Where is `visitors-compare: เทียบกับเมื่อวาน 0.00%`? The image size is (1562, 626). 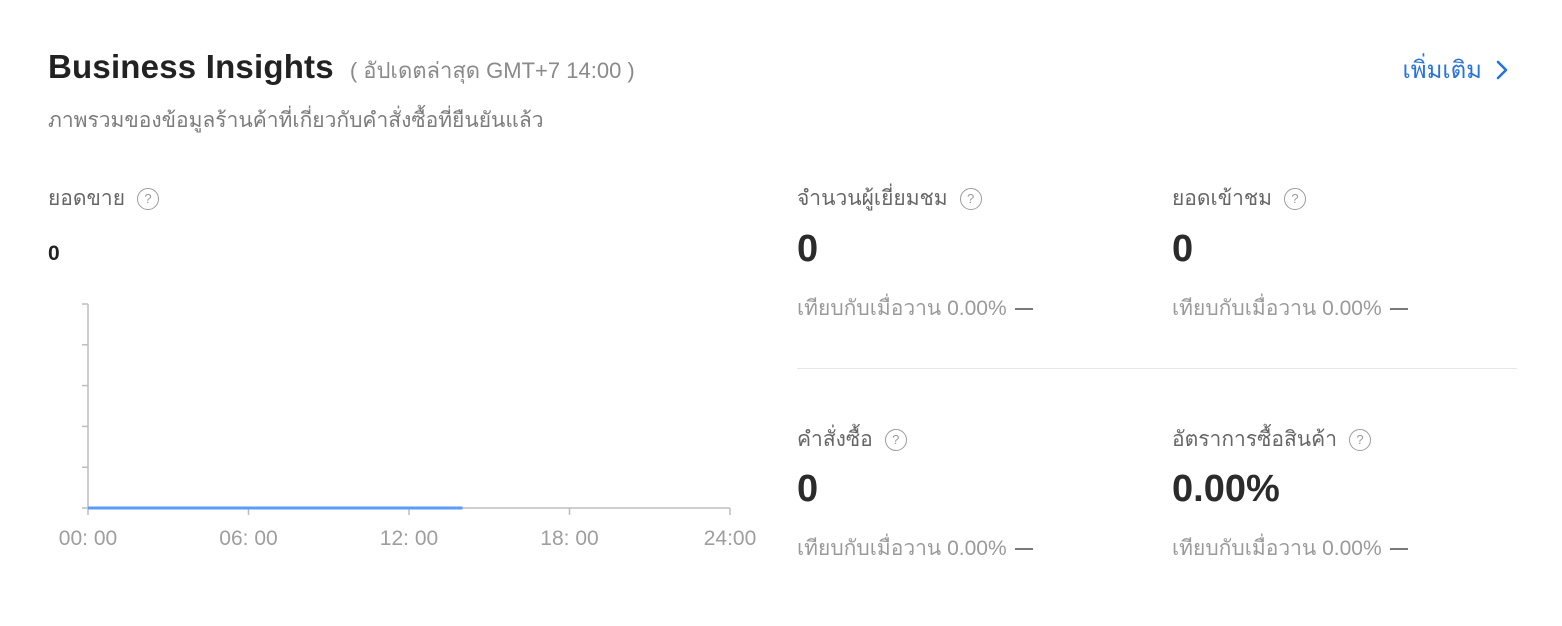
visitors-compare: เทียบกับเมื่อวาน 0.00% is located at coordinates (915, 308).